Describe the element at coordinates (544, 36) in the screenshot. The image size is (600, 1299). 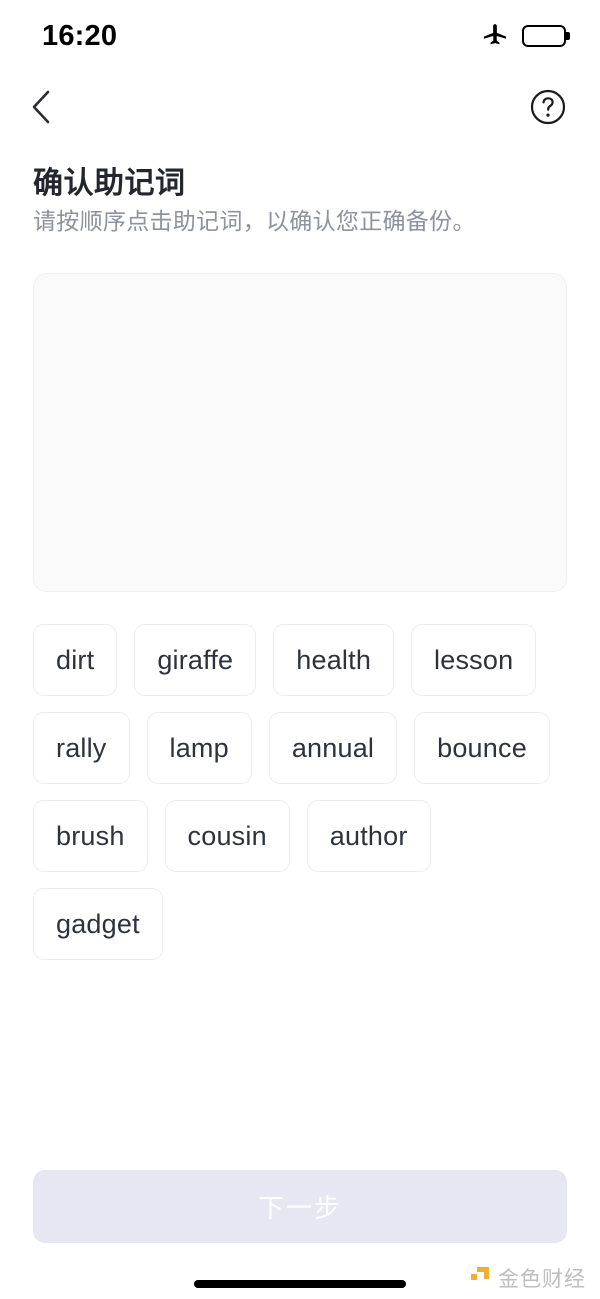
I see `battery-low-power-icon` at that location.